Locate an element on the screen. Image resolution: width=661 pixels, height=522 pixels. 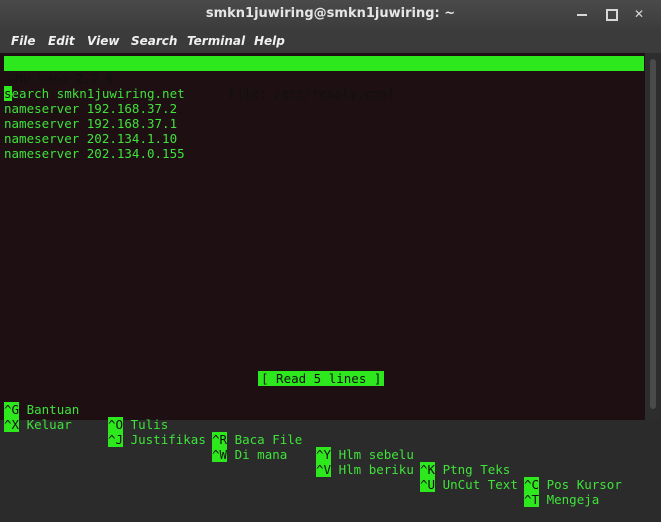
maximize-icon is located at coordinates (611, 14).